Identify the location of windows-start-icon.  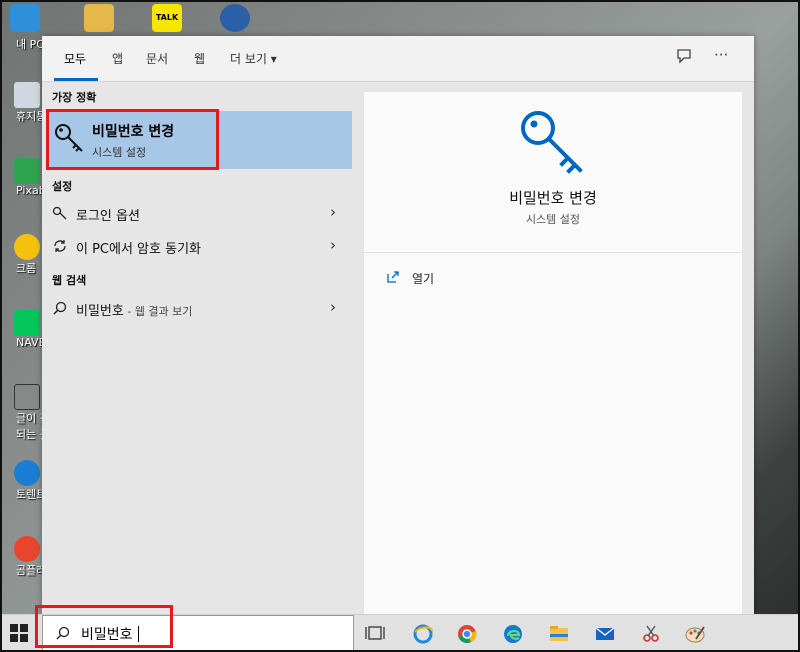
(19, 633).